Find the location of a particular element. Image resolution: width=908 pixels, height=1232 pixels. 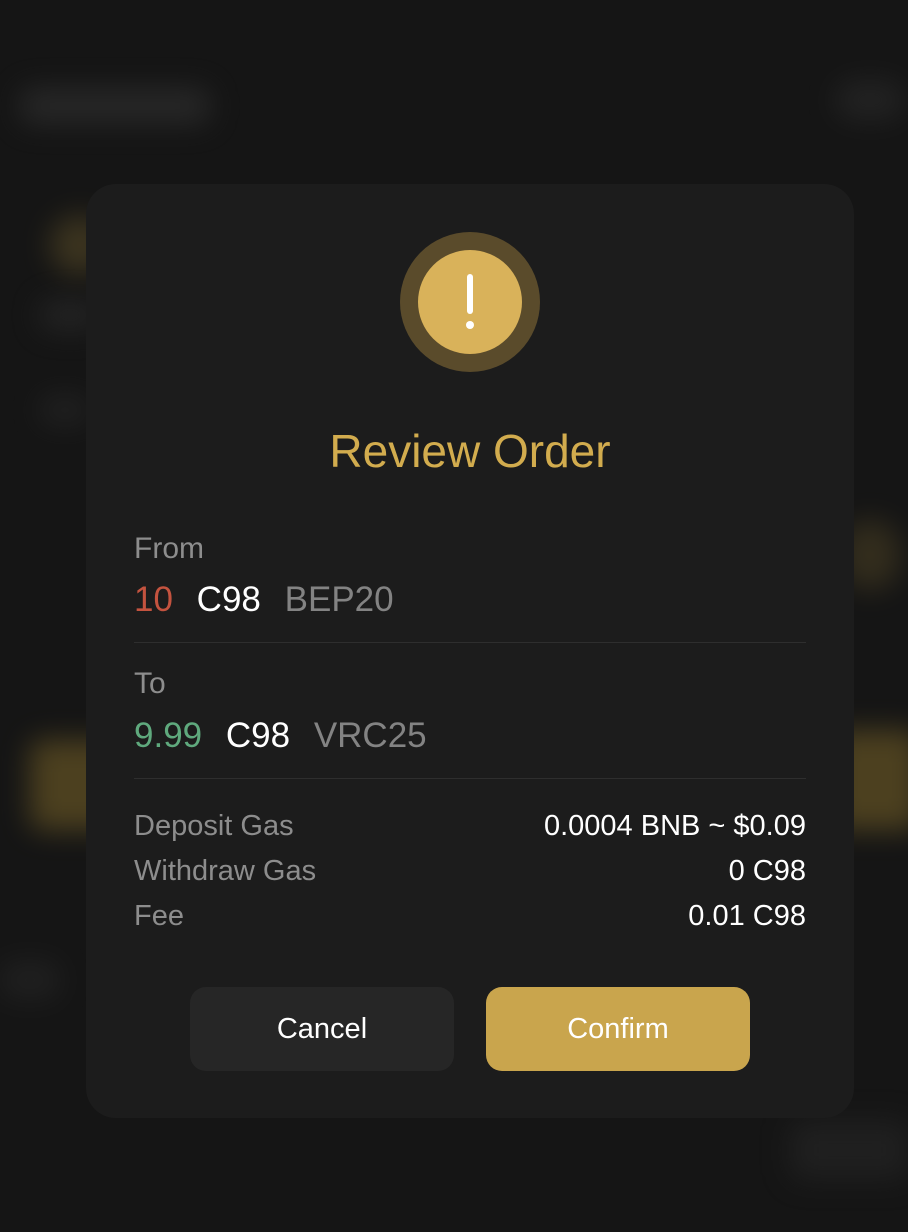

to-network: VRC25 is located at coordinates (370, 735).